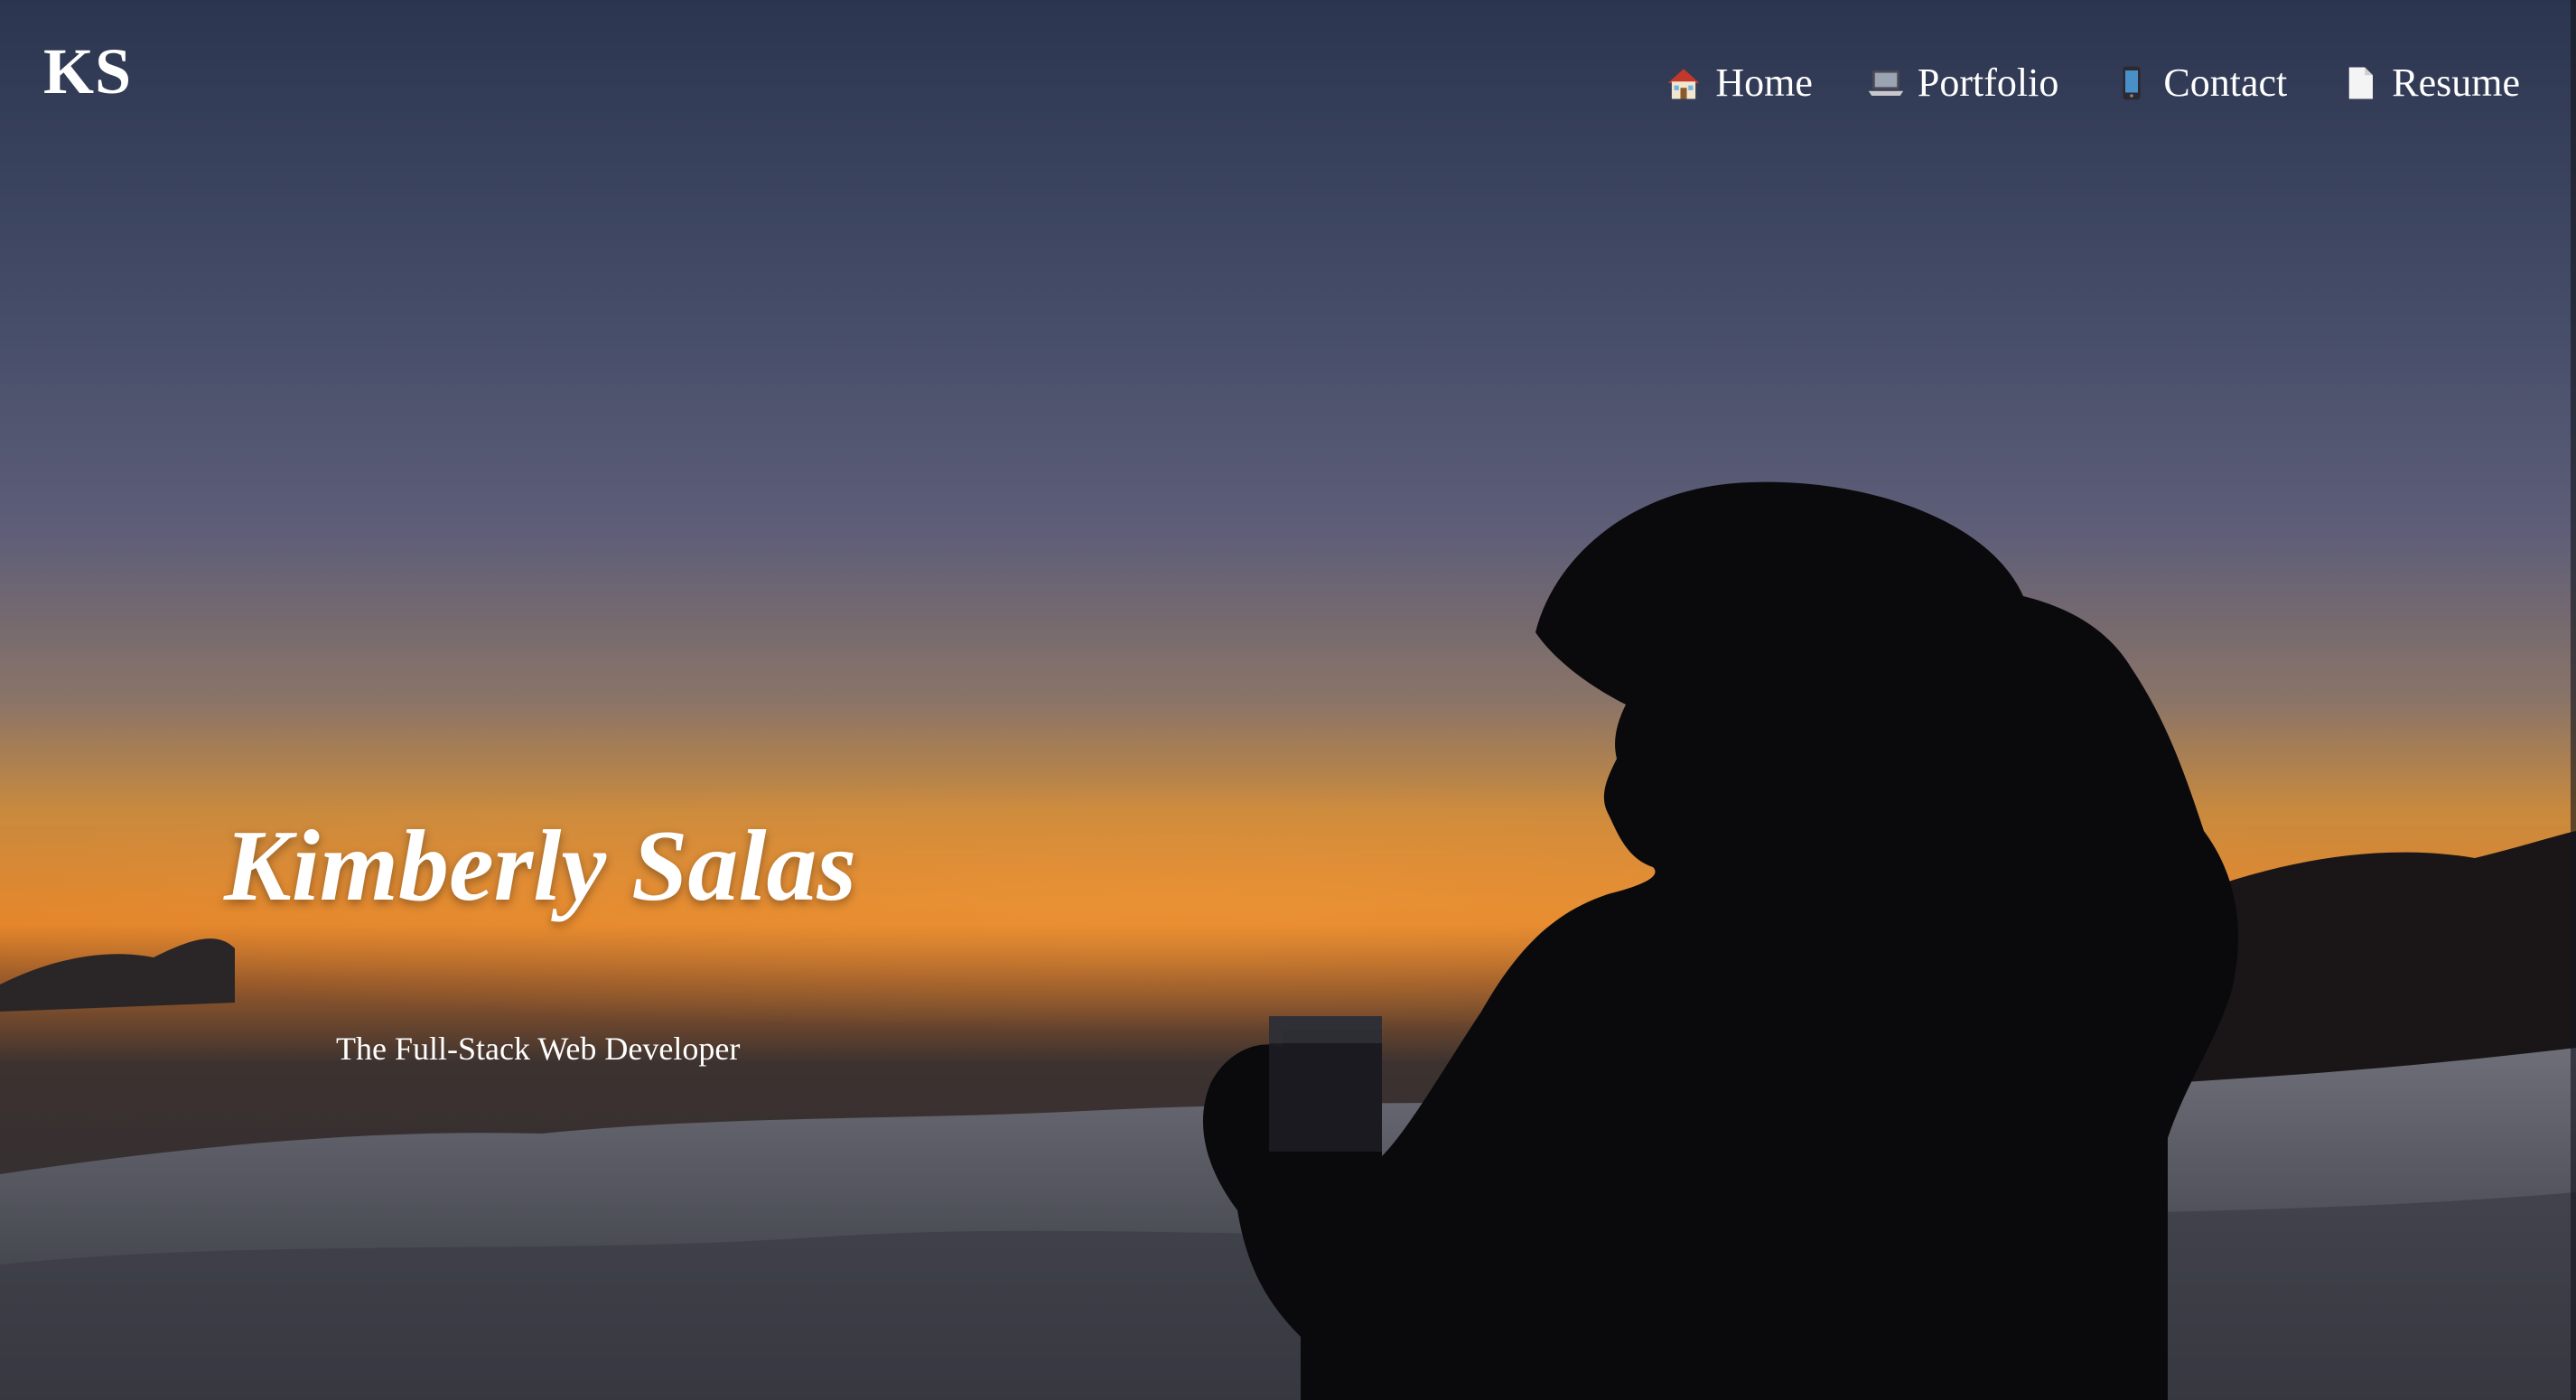 The image size is (2576, 1400). I want to click on mobile-phone-icon, so click(2132, 82).